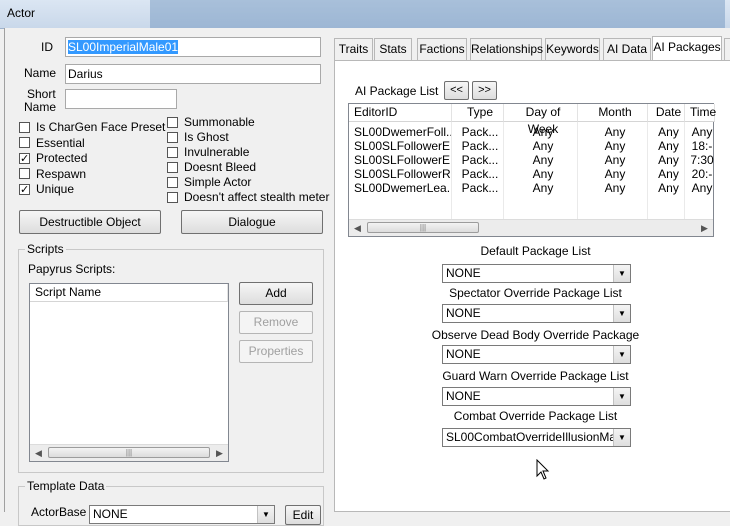 This screenshot has height=526, width=730. Describe the element at coordinates (478, 113) in the screenshot. I see `column-header-1: Type` at that location.